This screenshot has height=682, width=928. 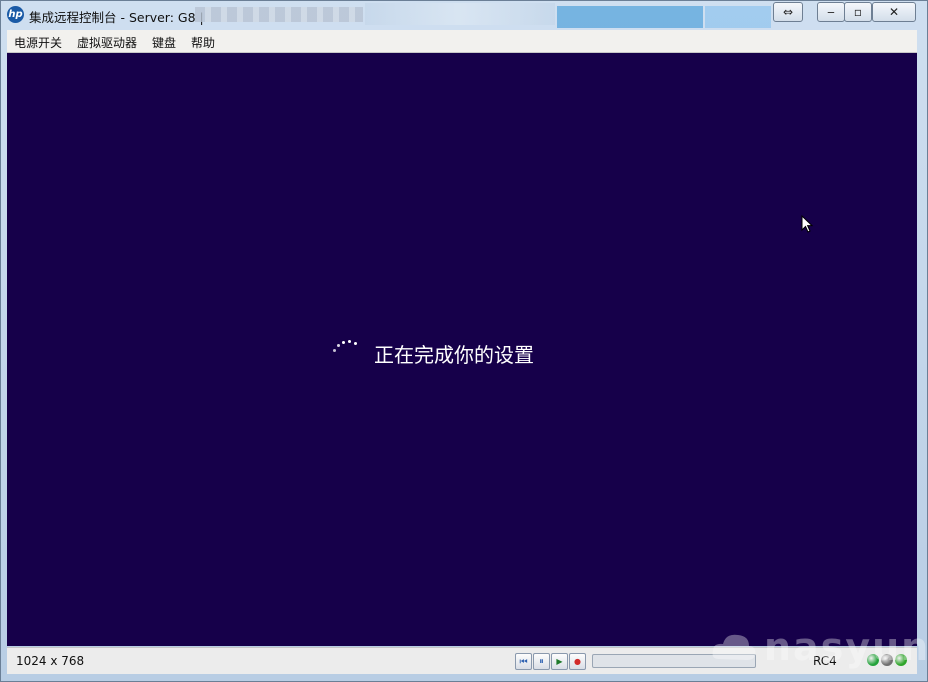 I want to click on close-icon: ✕, so click(x=894, y=12).